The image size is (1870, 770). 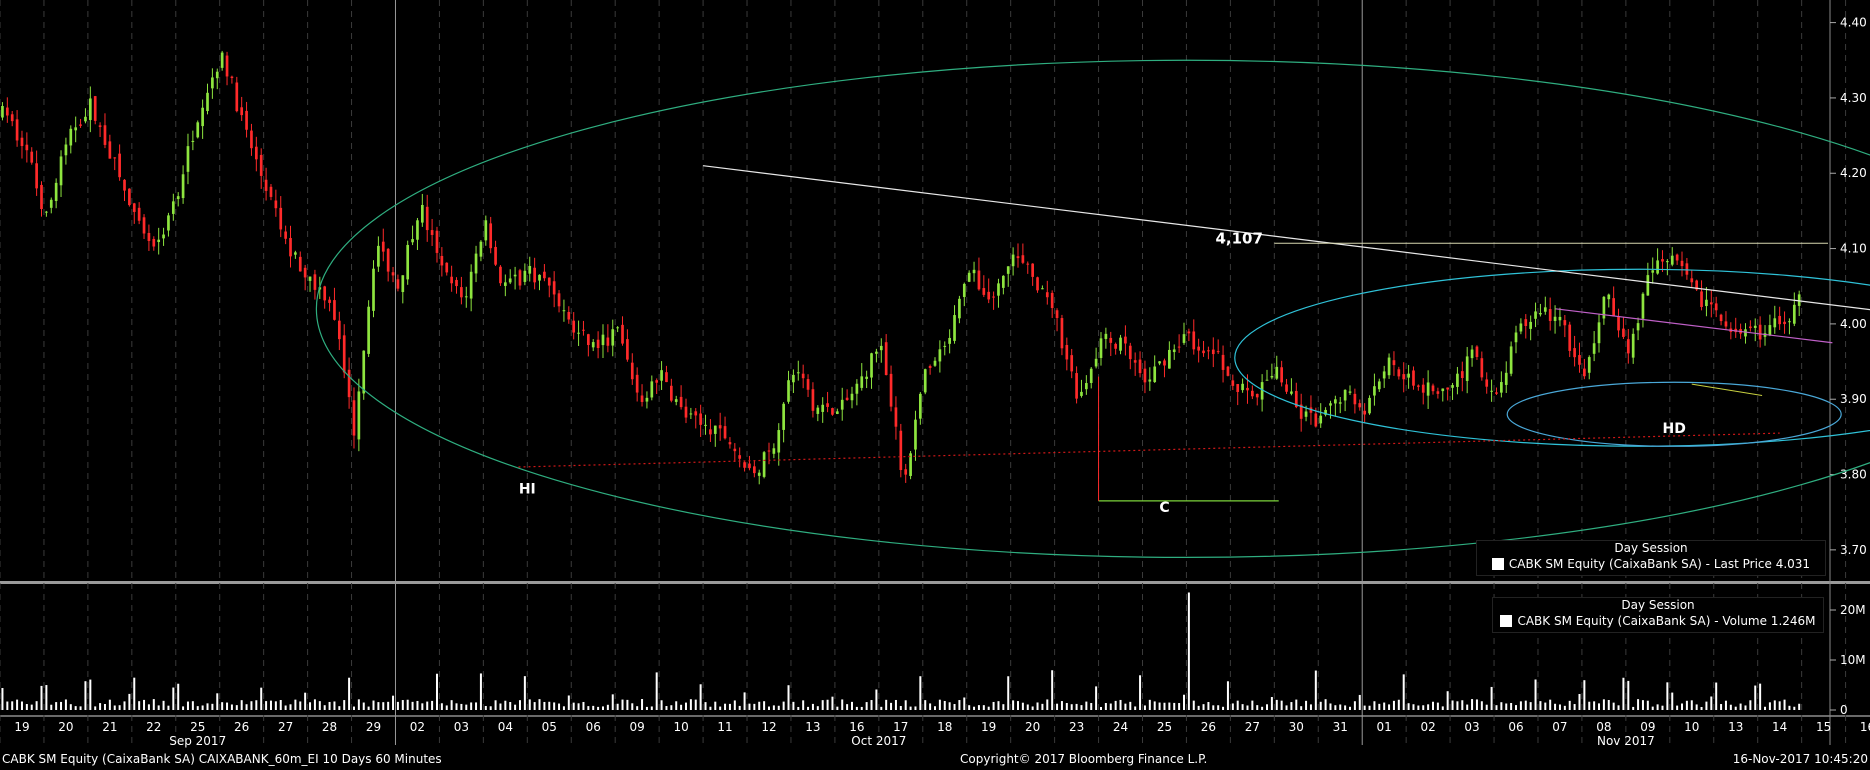 What do you see at coordinates (856, 727) in the screenshot?
I see `x-tick-label: 16` at bounding box center [856, 727].